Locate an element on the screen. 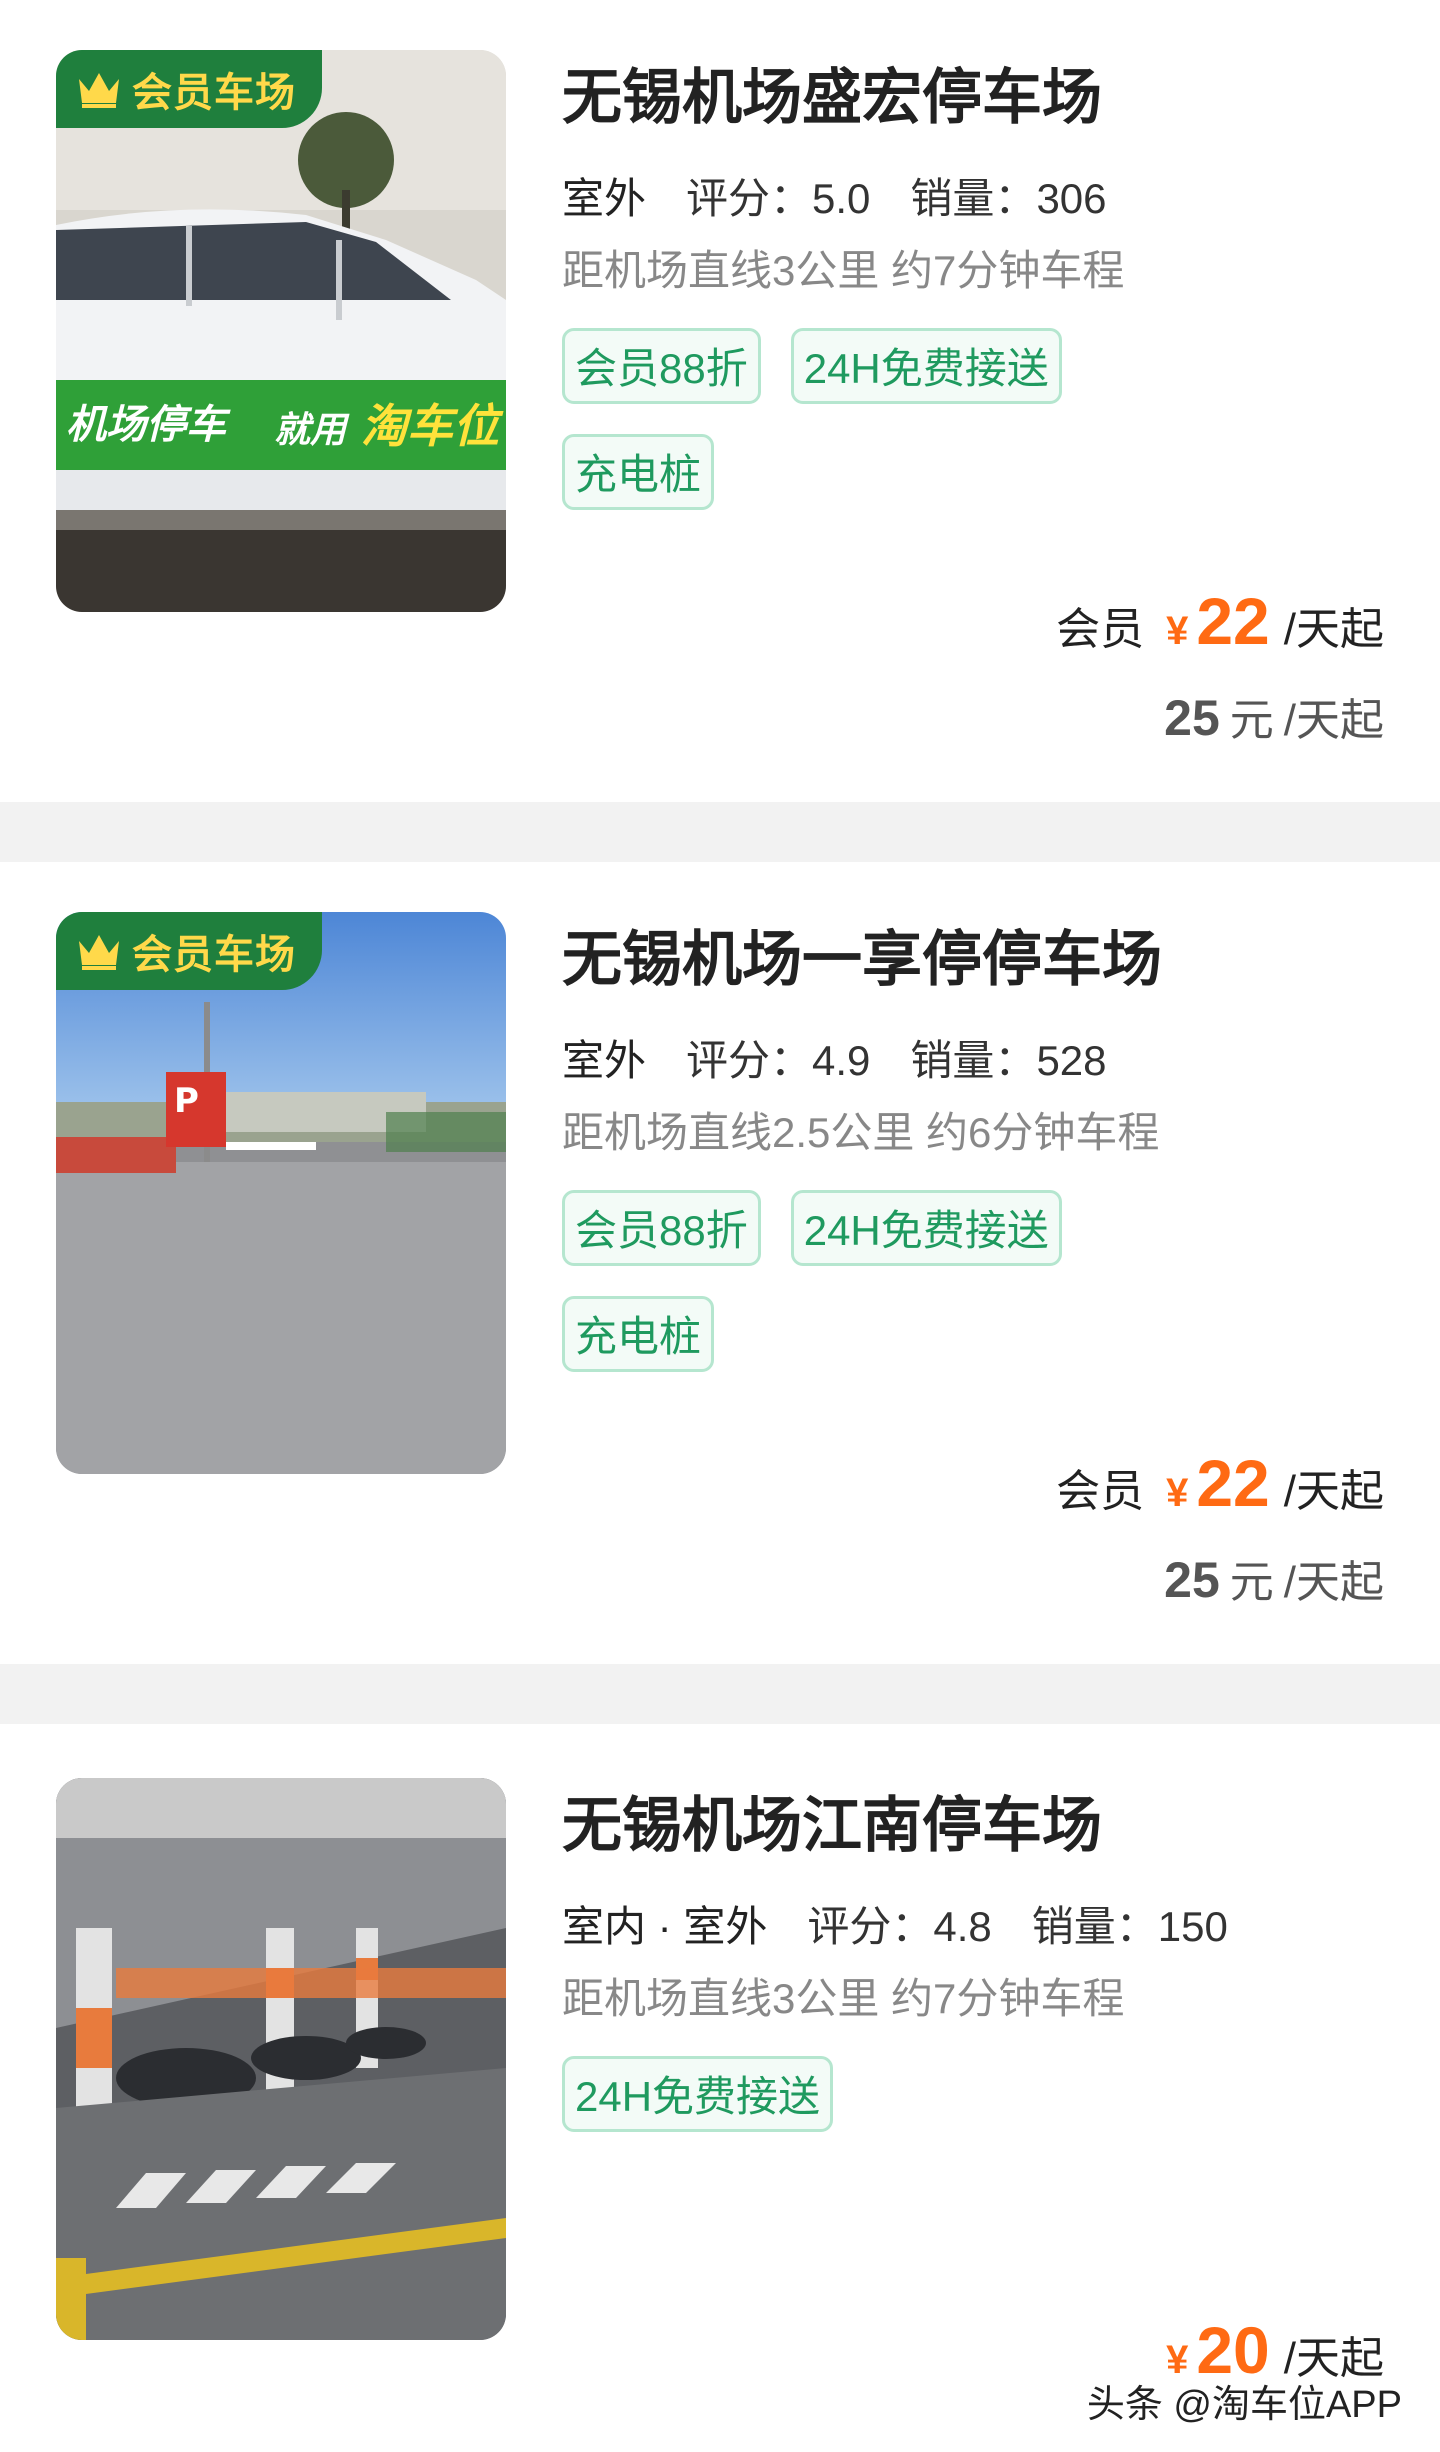 The width and height of the screenshot is (1440, 2452). lot-photo: 机场停车 就用 淘车位 会员车场 is located at coordinates (281, 331).